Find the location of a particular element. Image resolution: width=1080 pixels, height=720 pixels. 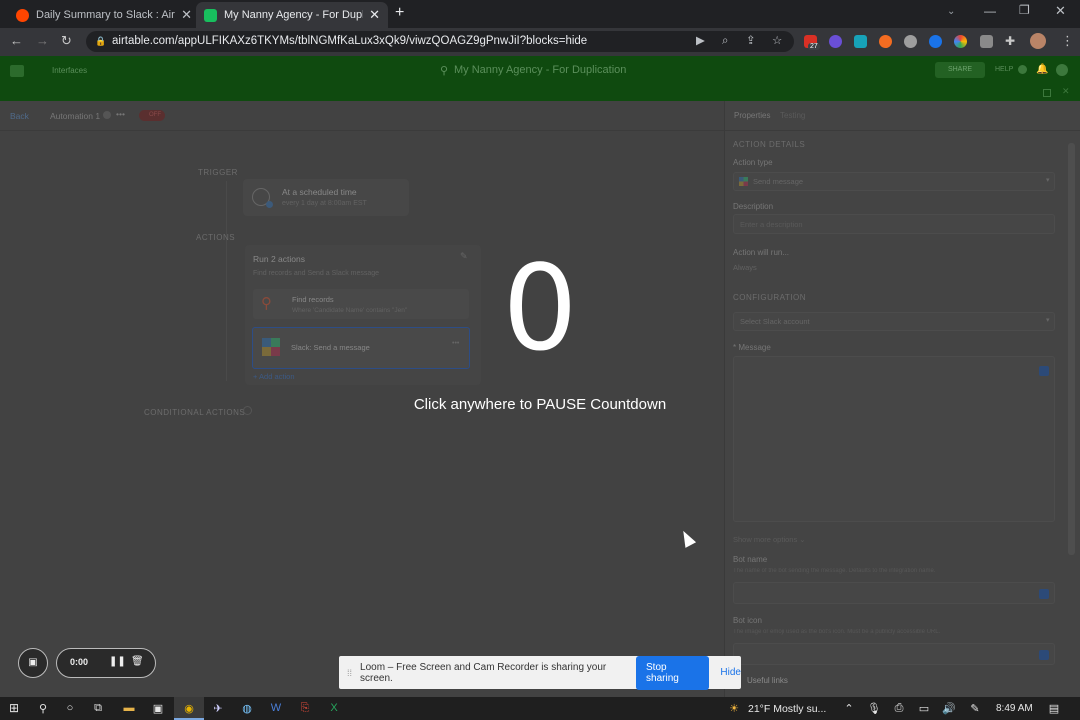

notification-center-icon: ▤ is located at coordinates (1054, 708).